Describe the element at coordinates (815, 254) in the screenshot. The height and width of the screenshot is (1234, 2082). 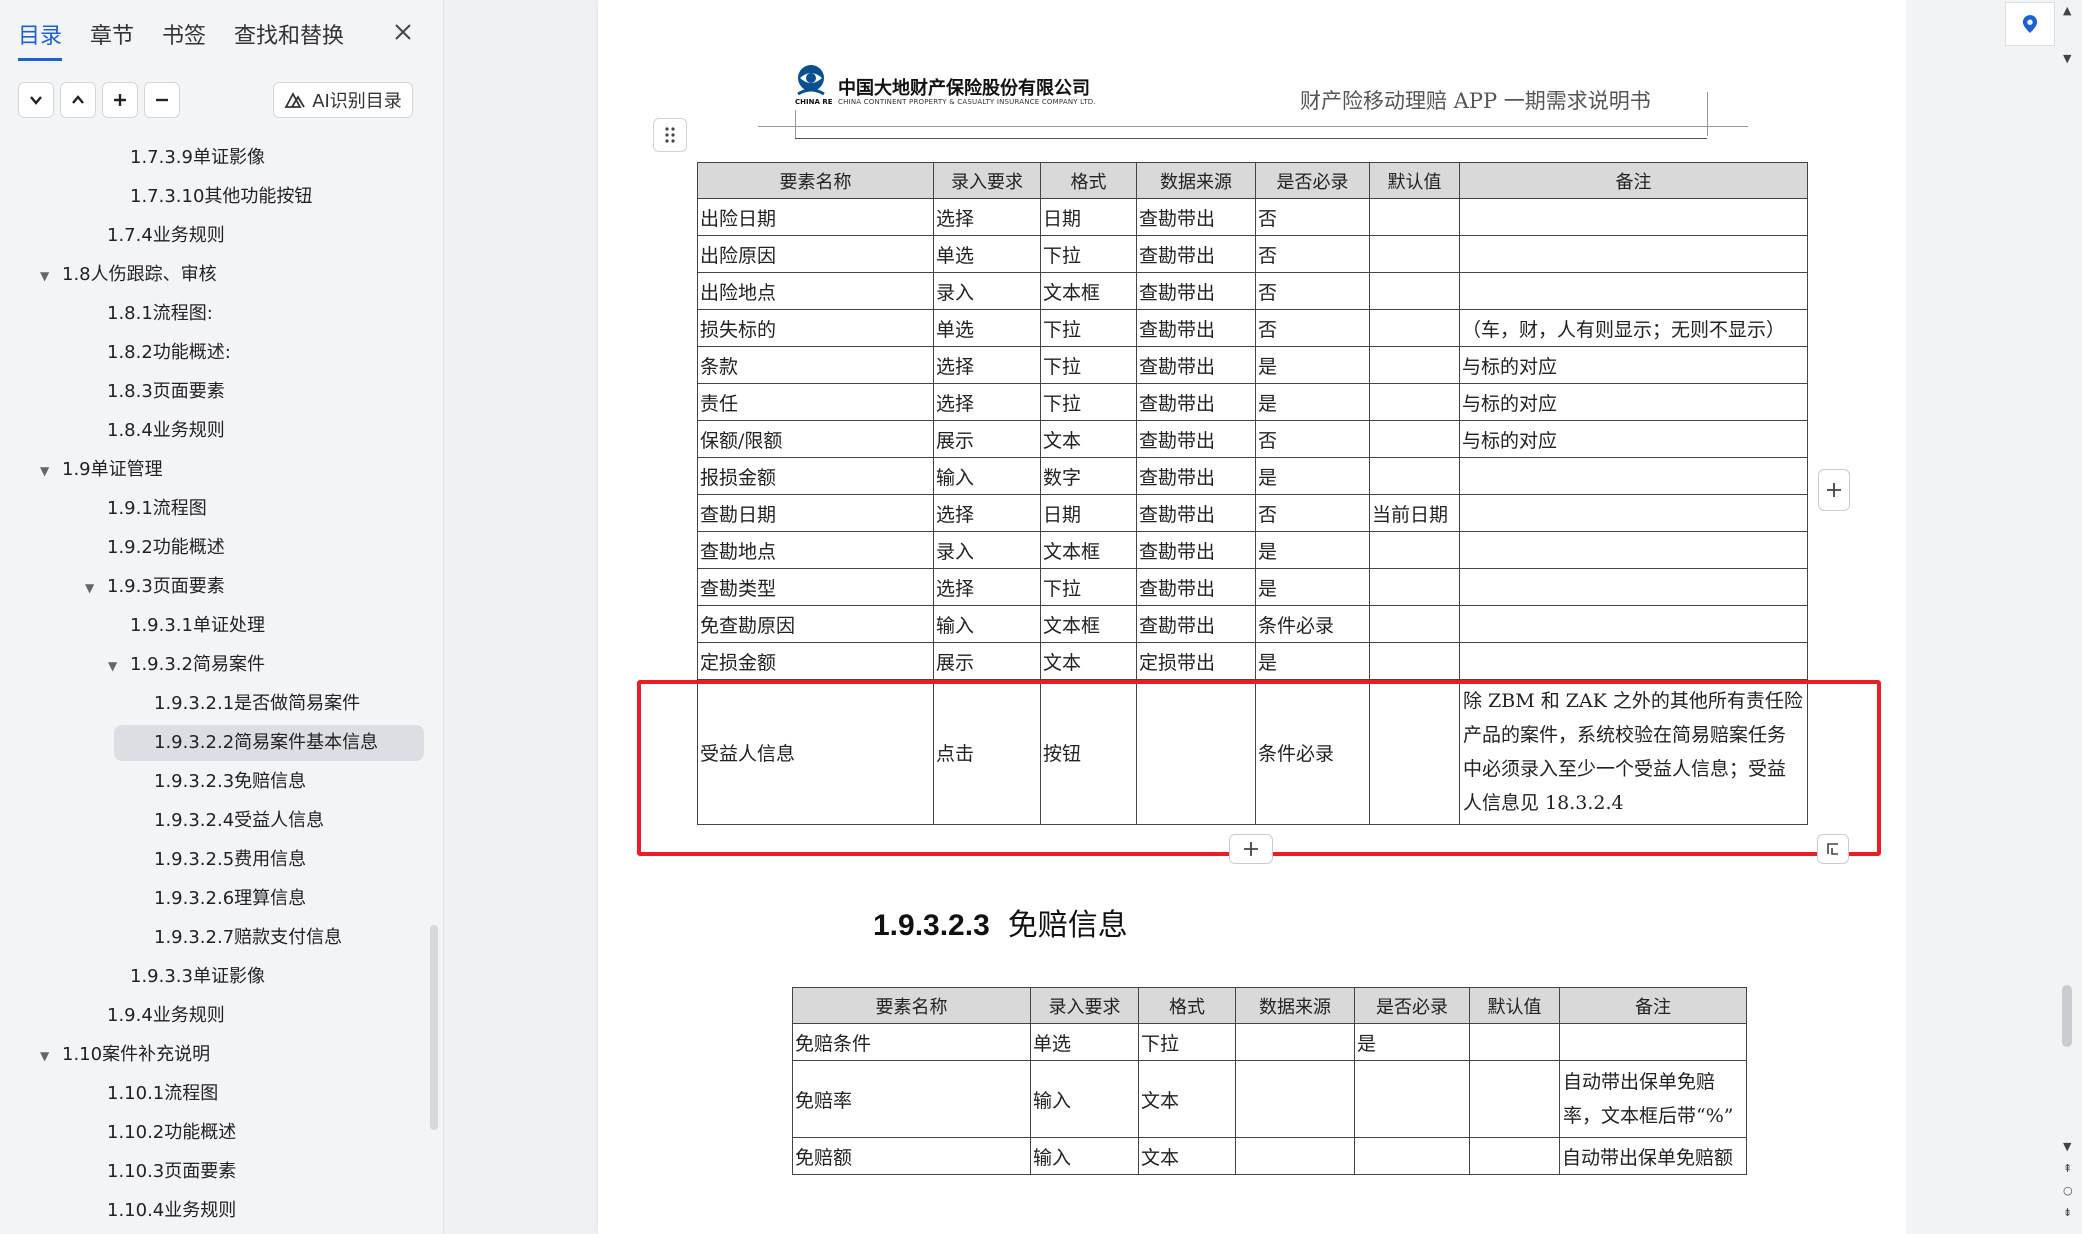
I see `table-cell: 出险原因` at that location.